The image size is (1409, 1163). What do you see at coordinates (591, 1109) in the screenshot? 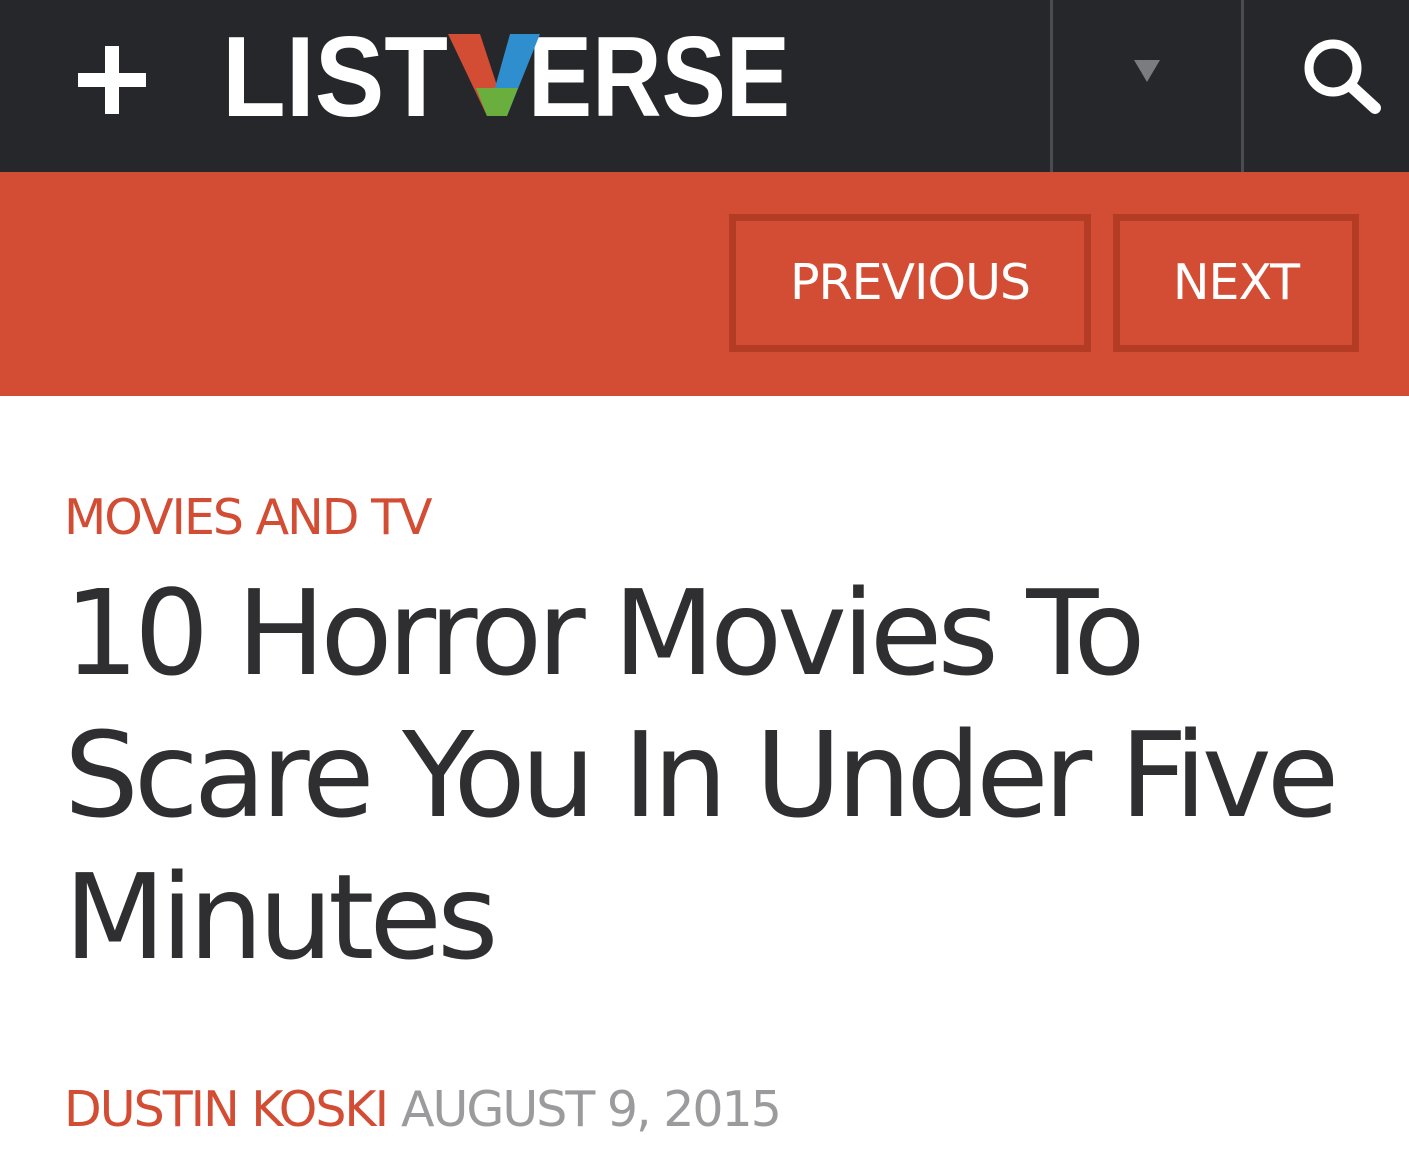
I see `publish-date: AUGUST 9, 2015` at bounding box center [591, 1109].